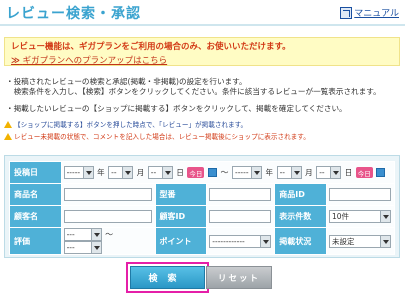 The image size is (405, 301). I want to click on customer-id-label: 顧客ID, so click(181, 216).